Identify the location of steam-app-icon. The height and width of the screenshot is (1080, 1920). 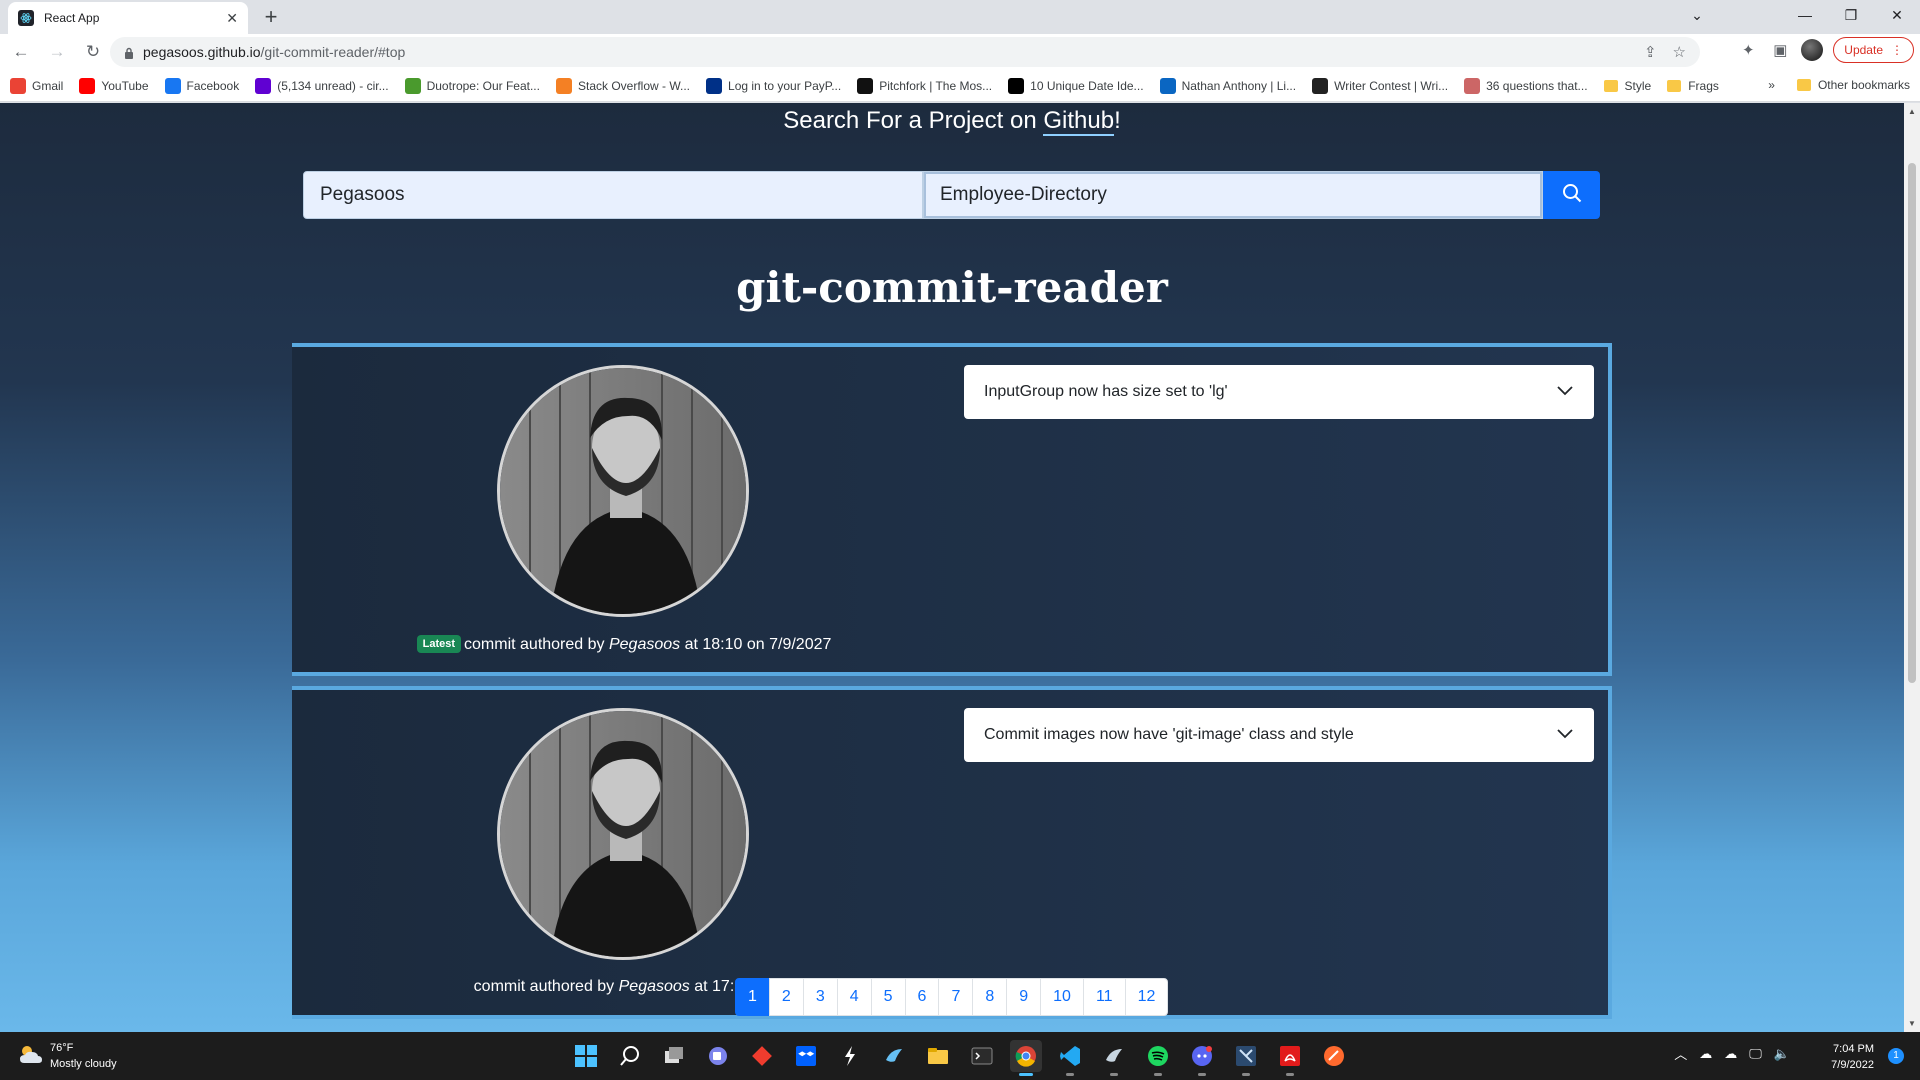
(1114, 1058).